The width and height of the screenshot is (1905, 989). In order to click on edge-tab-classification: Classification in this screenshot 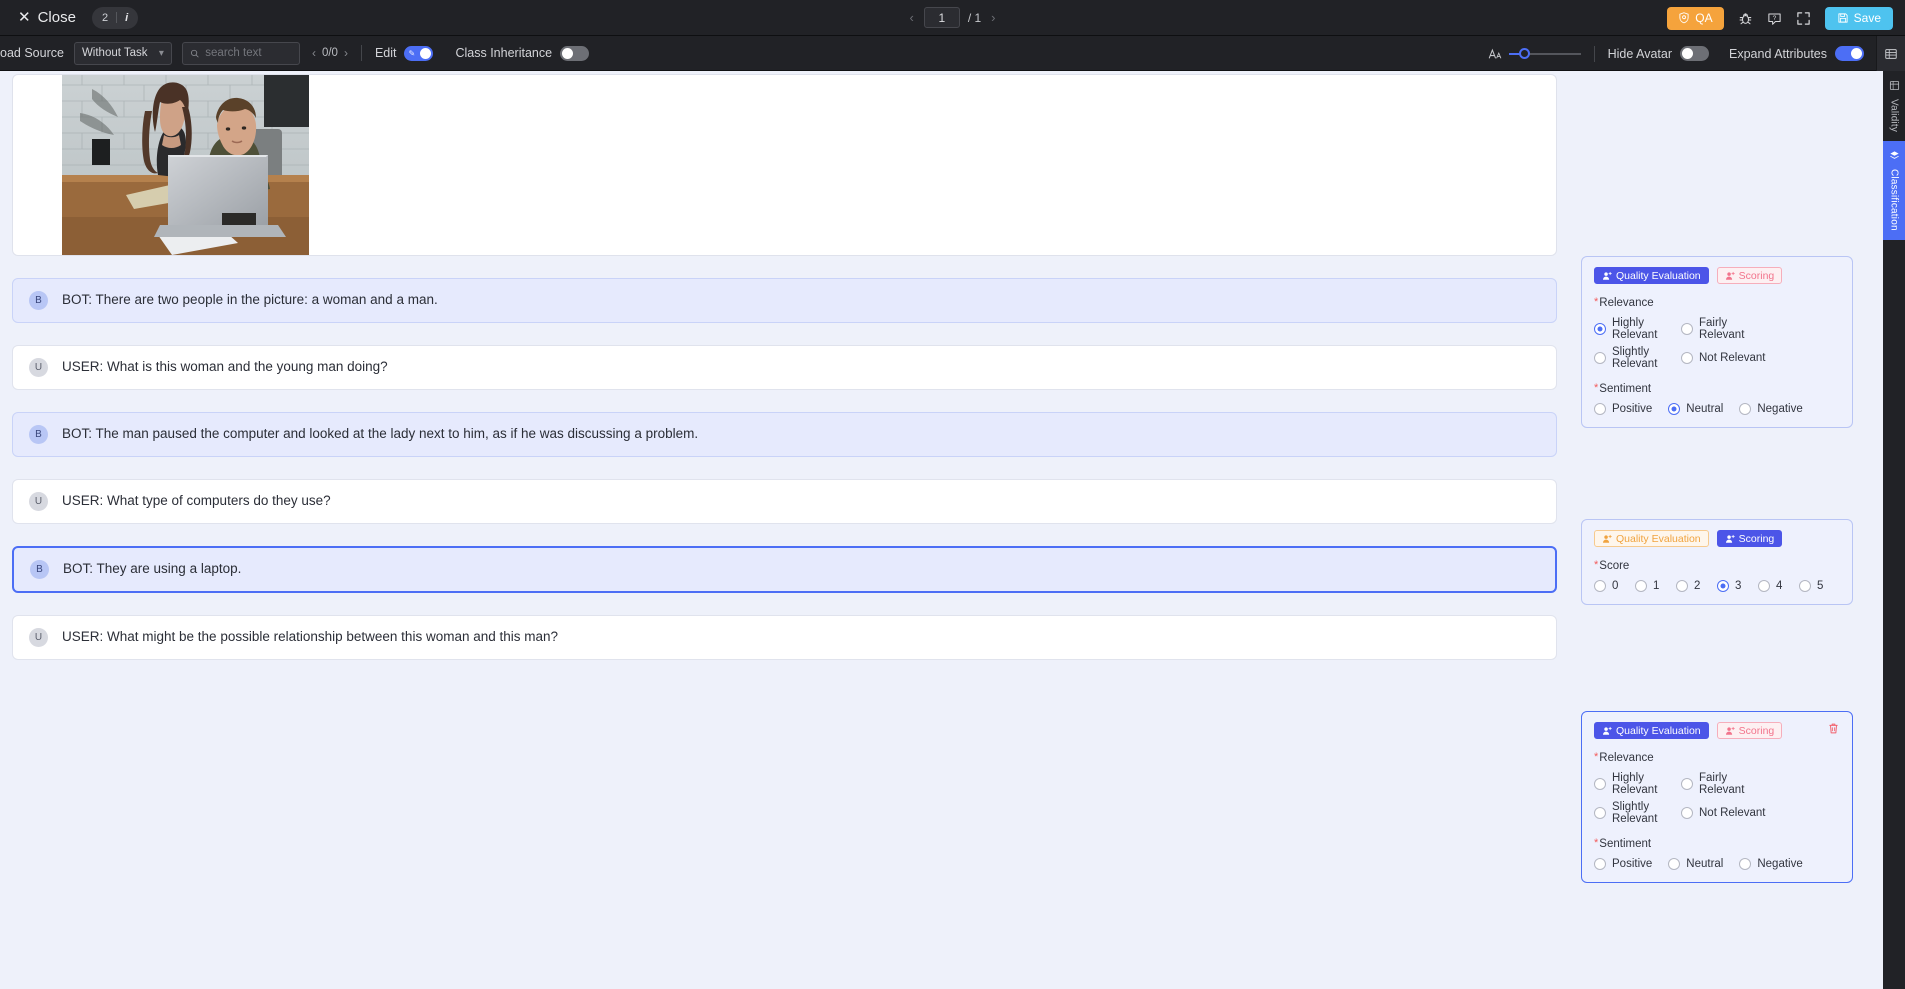, I will do `click(1894, 190)`.